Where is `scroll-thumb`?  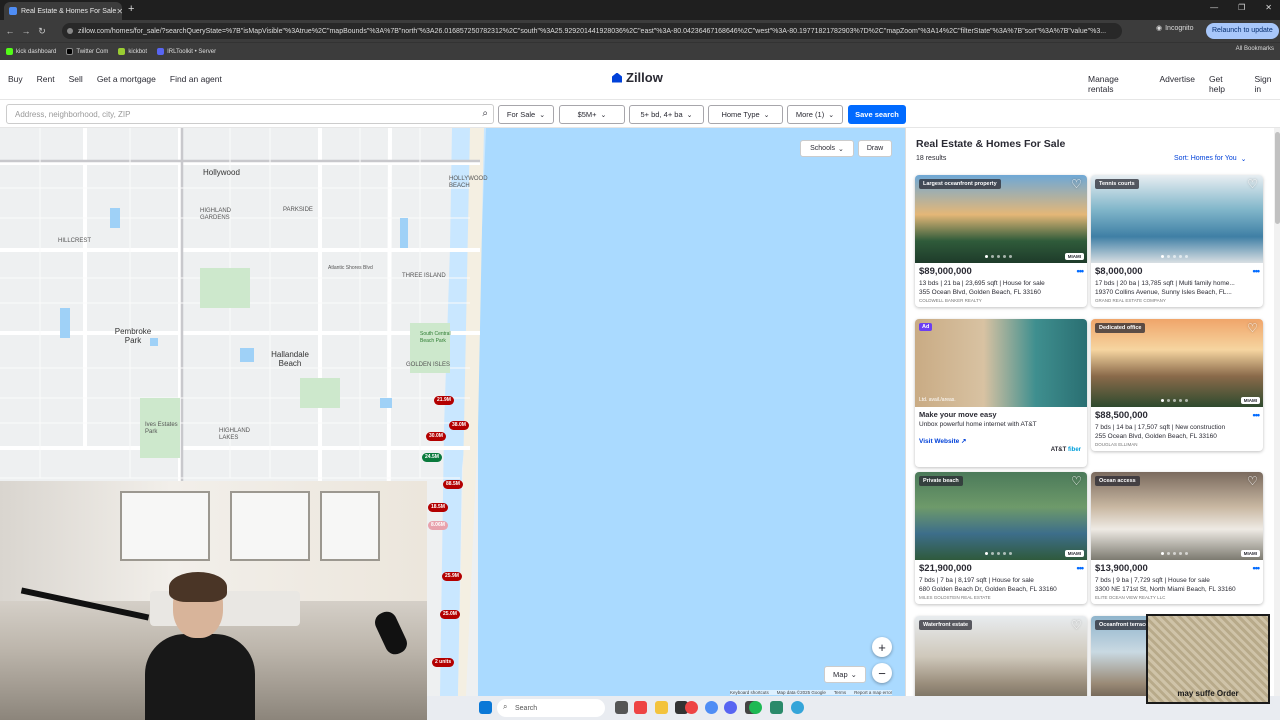 scroll-thumb is located at coordinates (1277, 178).